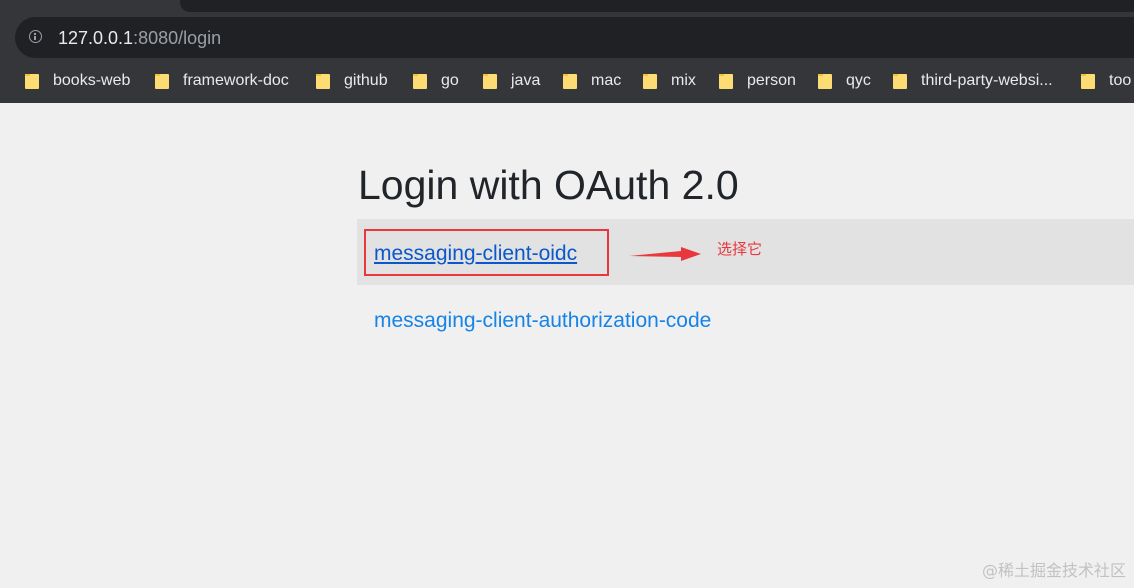  I want to click on annotation-arrow-icon, so click(665, 254).